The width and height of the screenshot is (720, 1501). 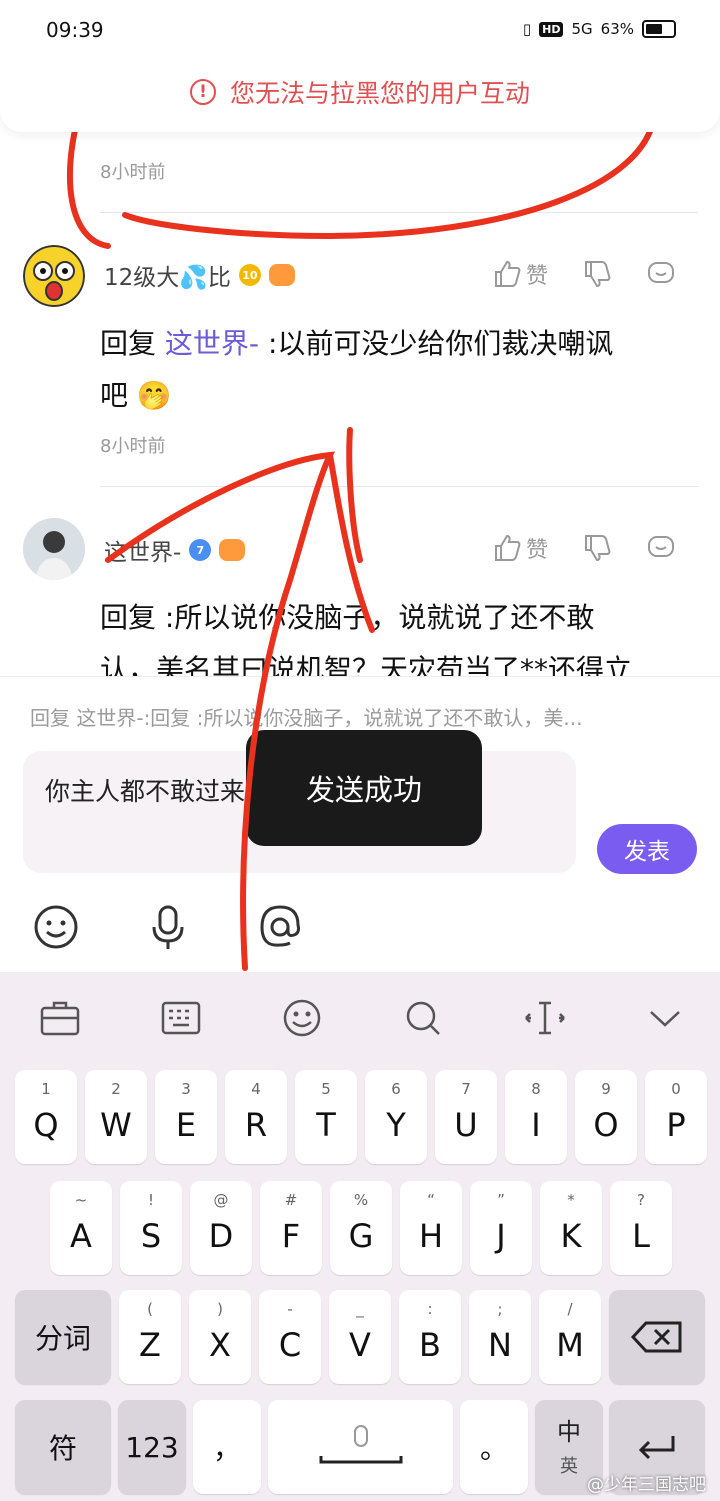 What do you see at coordinates (440, 343) in the screenshot?
I see `comment-text: :以前可没少给你们裁决嘲讽` at bounding box center [440, 343].